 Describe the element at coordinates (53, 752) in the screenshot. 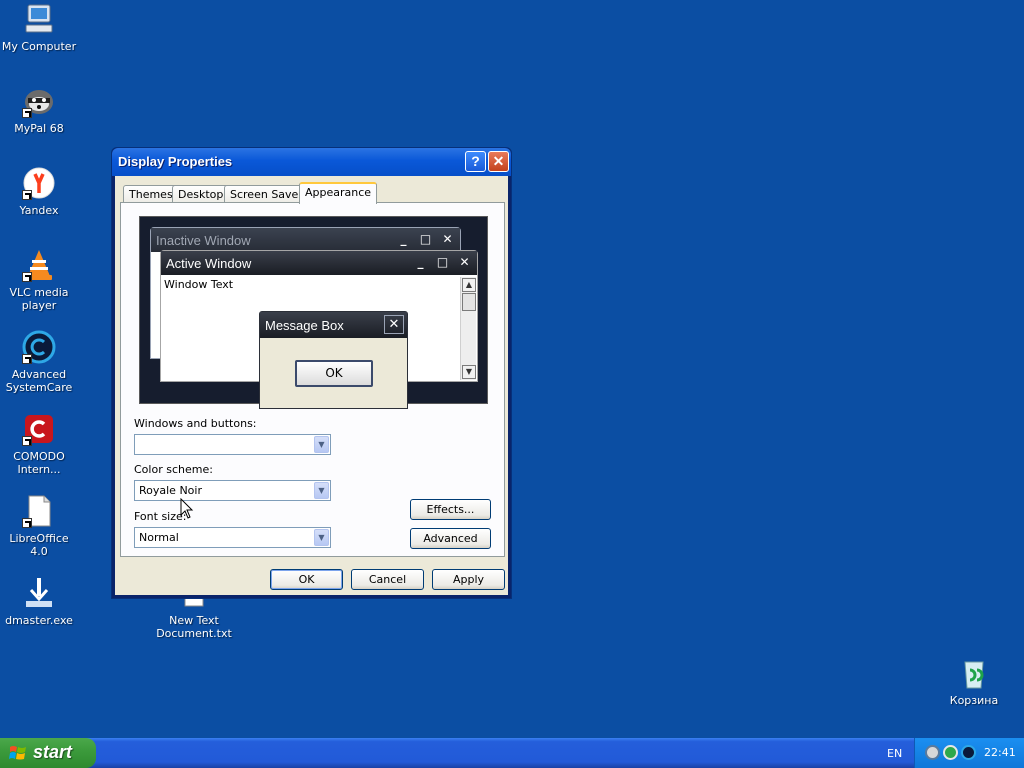

I see `start-label: start` at that location.